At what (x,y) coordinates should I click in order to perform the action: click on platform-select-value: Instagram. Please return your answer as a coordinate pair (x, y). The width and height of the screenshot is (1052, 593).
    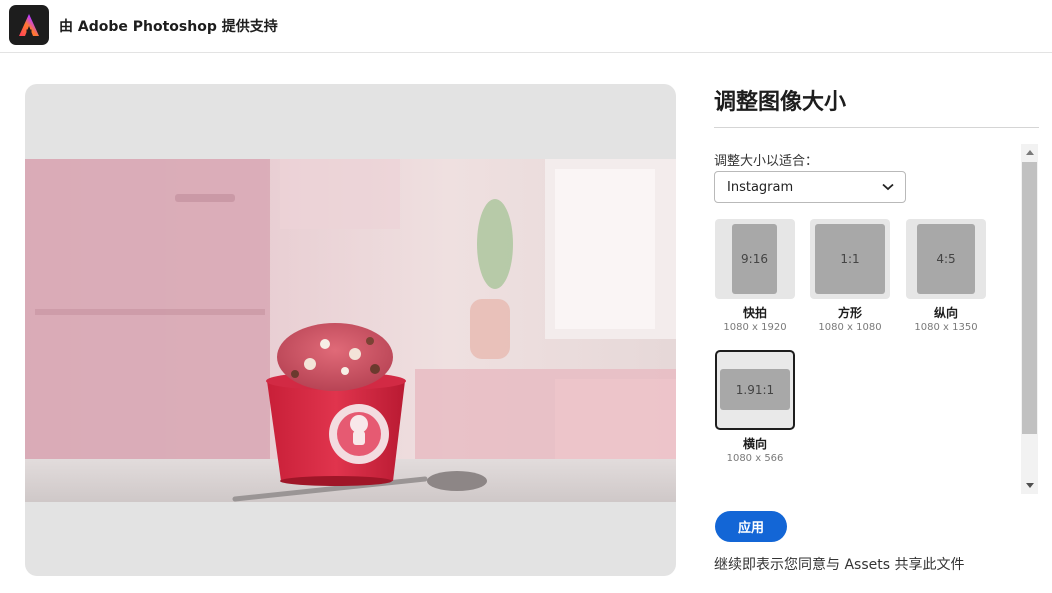
    Looking at the image, I should click on (760, 187).